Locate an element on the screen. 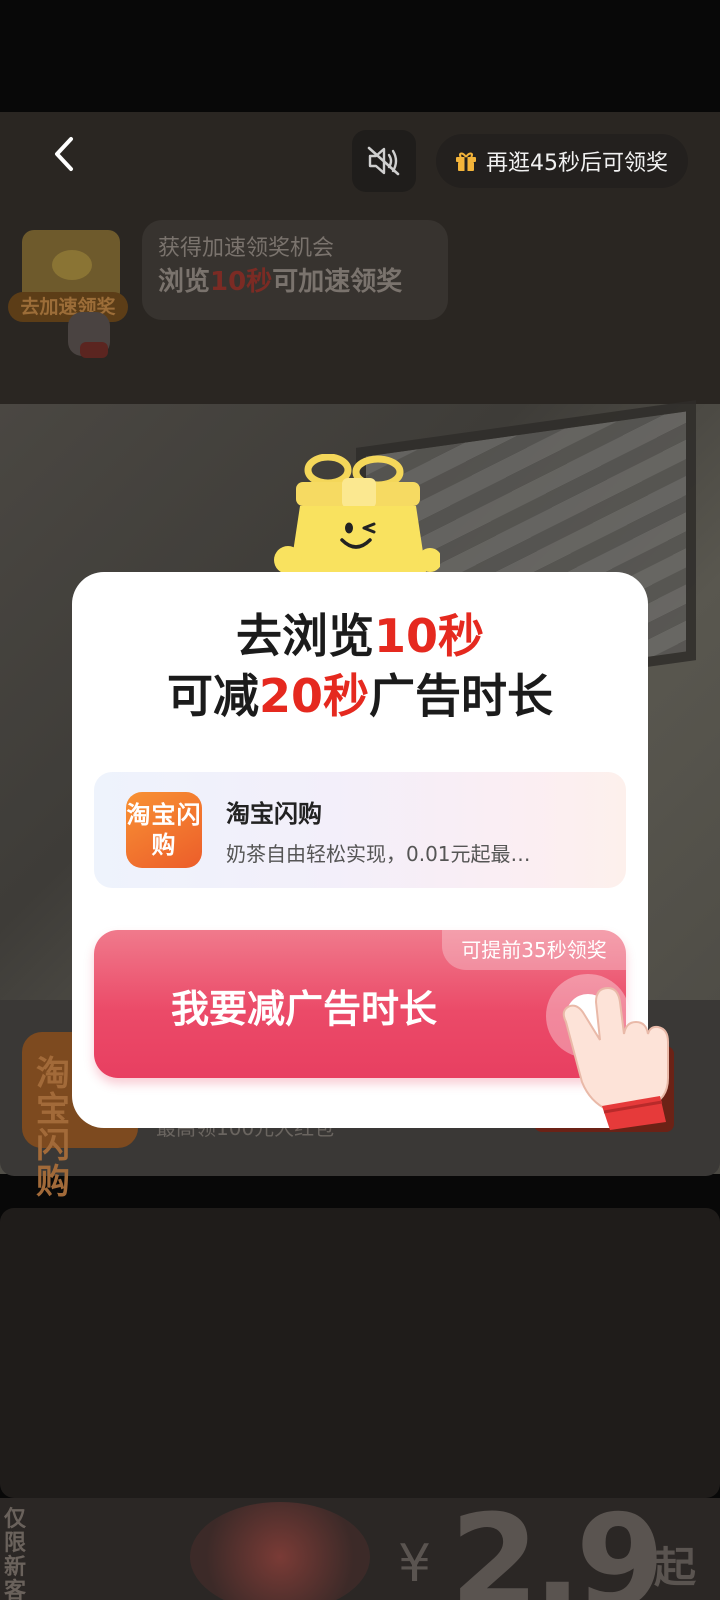 The image size is (720, 1600). dialog-title-line2: 可减20秒广告时长 is located at coordinates (360, 696).